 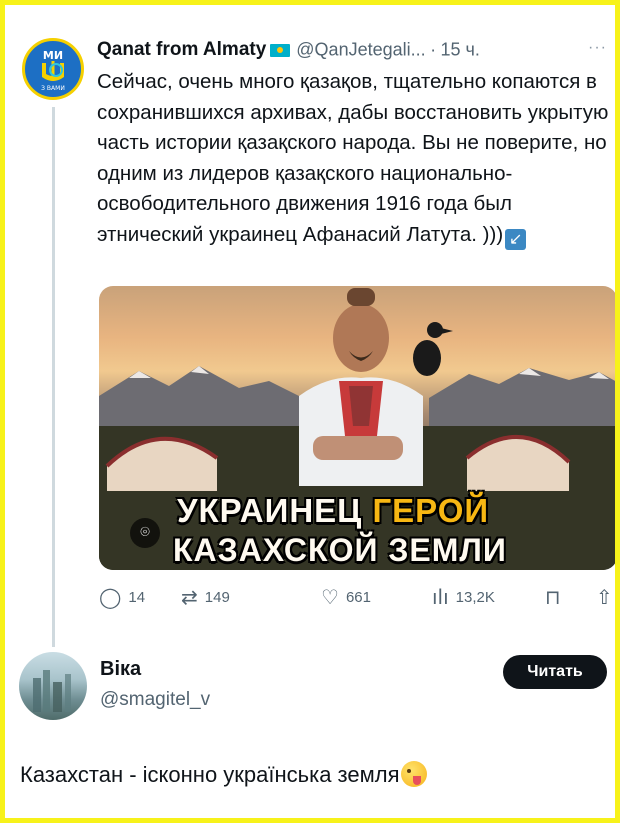 I want to click on views-count: 13,2K, so click(x=475, y=597).